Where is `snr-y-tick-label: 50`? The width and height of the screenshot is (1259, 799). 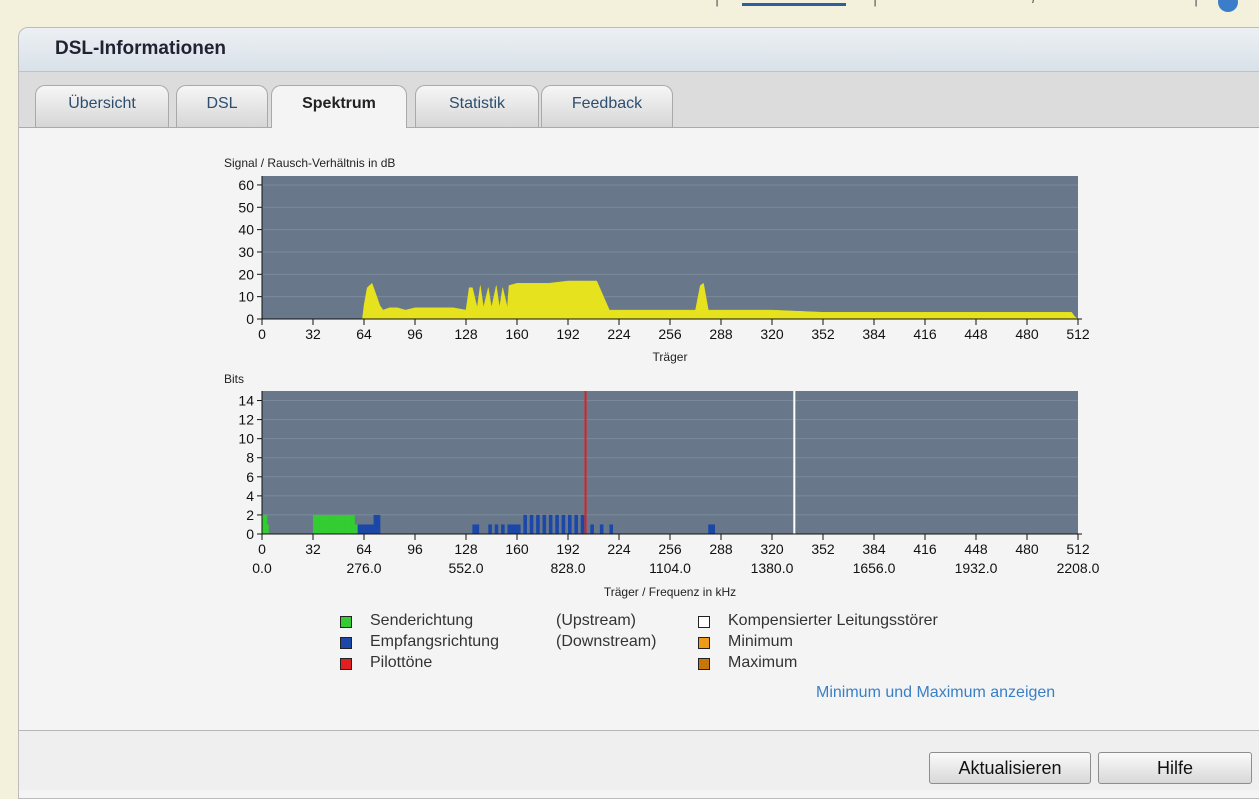 snr-y-tick-label: 50 is located at coordinates (246, 207).